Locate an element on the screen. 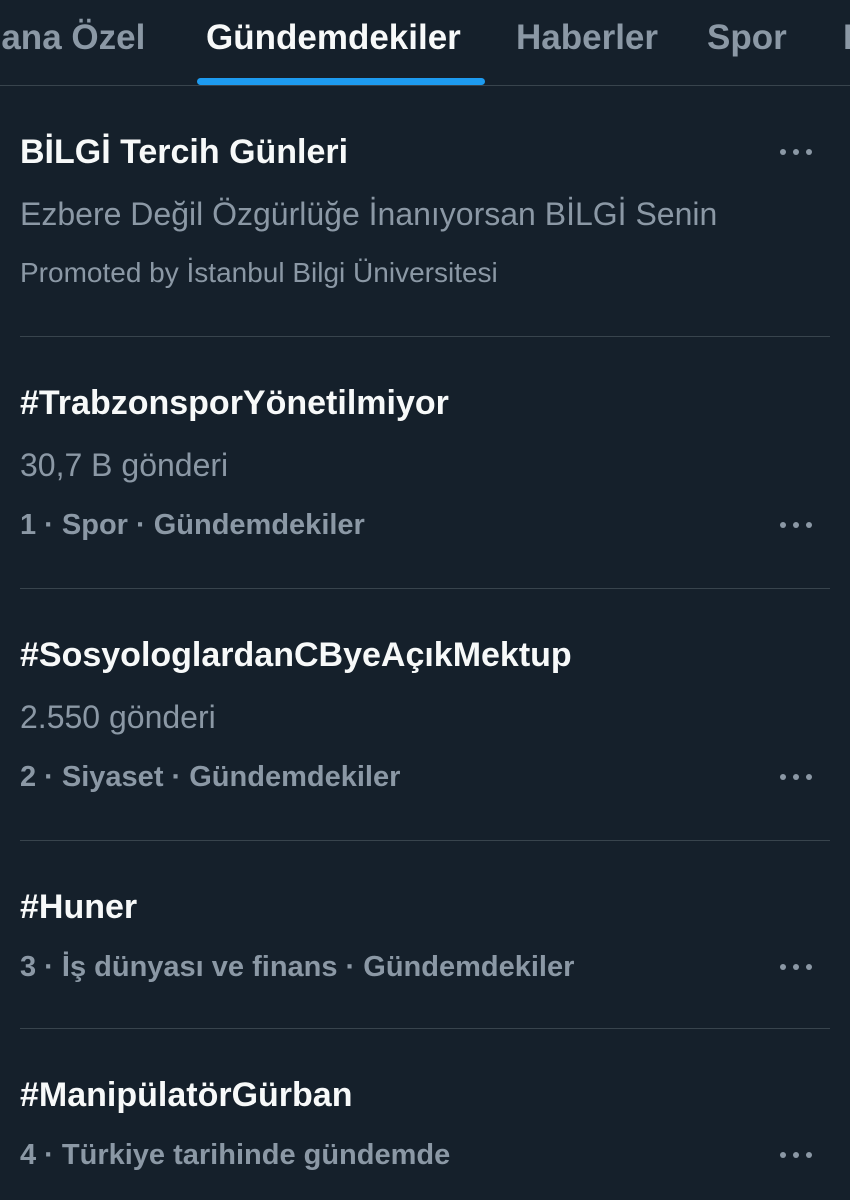 The image size is (850, 1200). active-tab-indicator is located at coordinates (341, 81).